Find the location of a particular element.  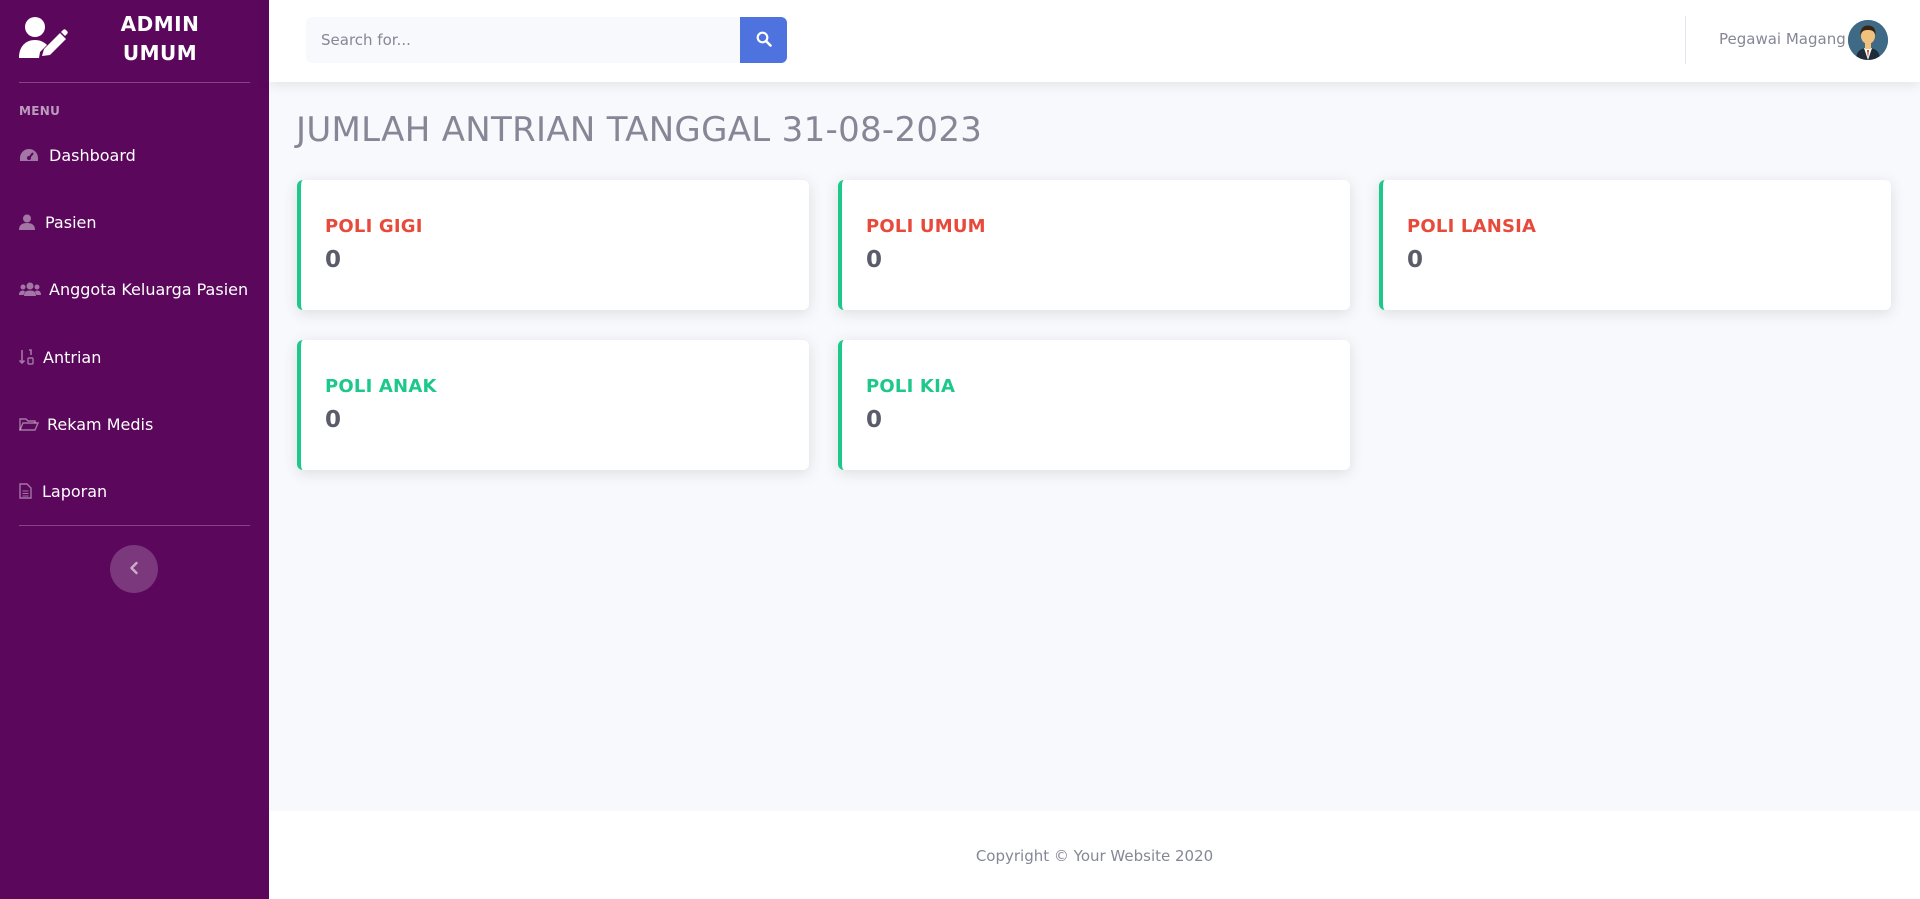

sidebar-brand: ADMIN UMUM is located at coordinates (134, 41).